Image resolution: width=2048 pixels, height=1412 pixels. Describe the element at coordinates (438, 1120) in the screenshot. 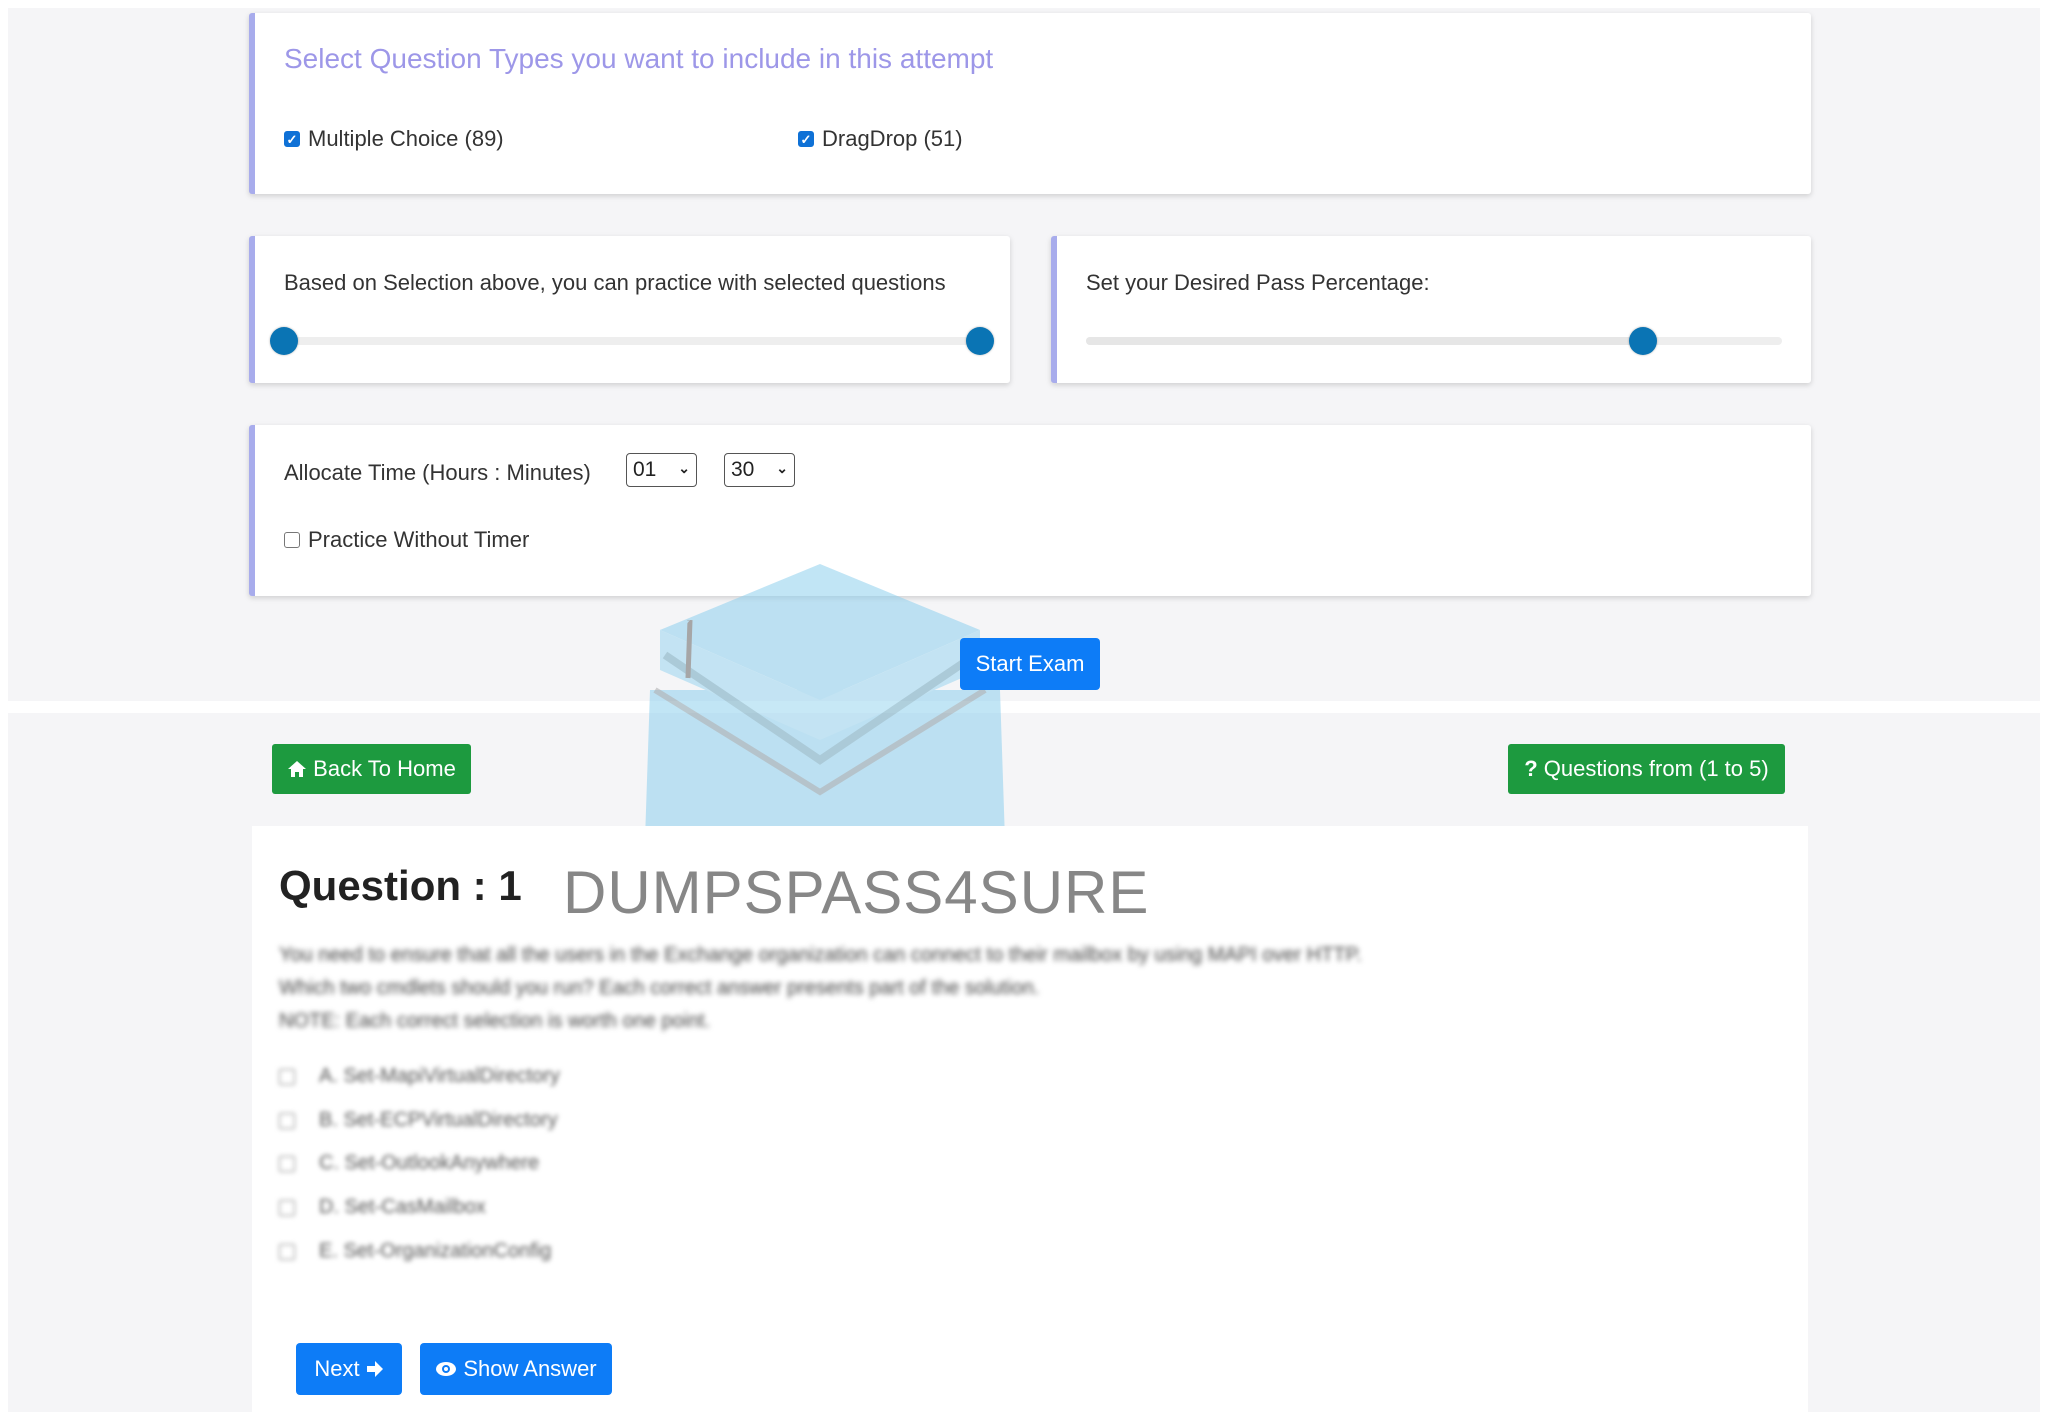

I see `answer-option-label: B. Set-ECPVirtualDirectory` at that location.